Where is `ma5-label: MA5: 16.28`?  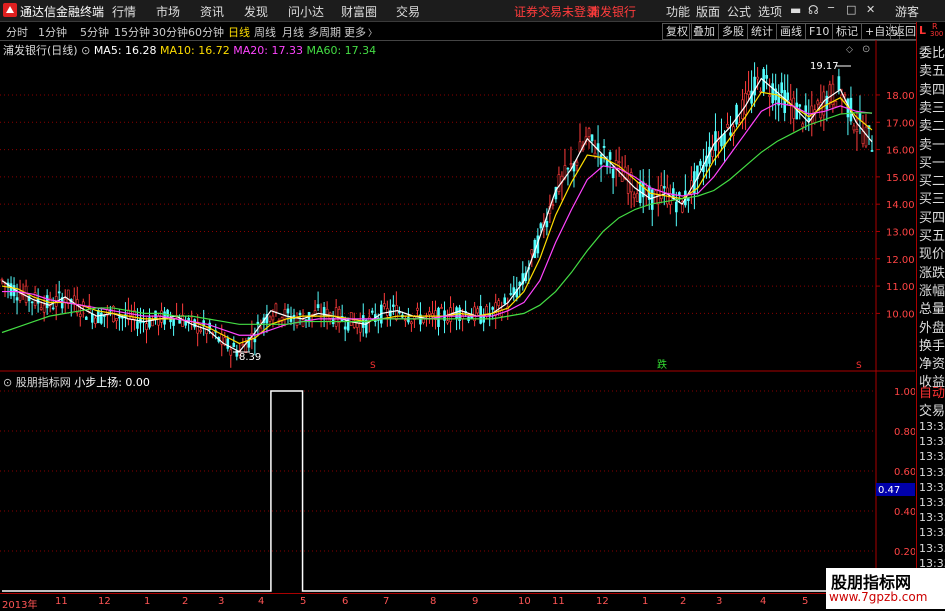 ma5-label: MA5: 16.28 is located at coordinates (125, 50).